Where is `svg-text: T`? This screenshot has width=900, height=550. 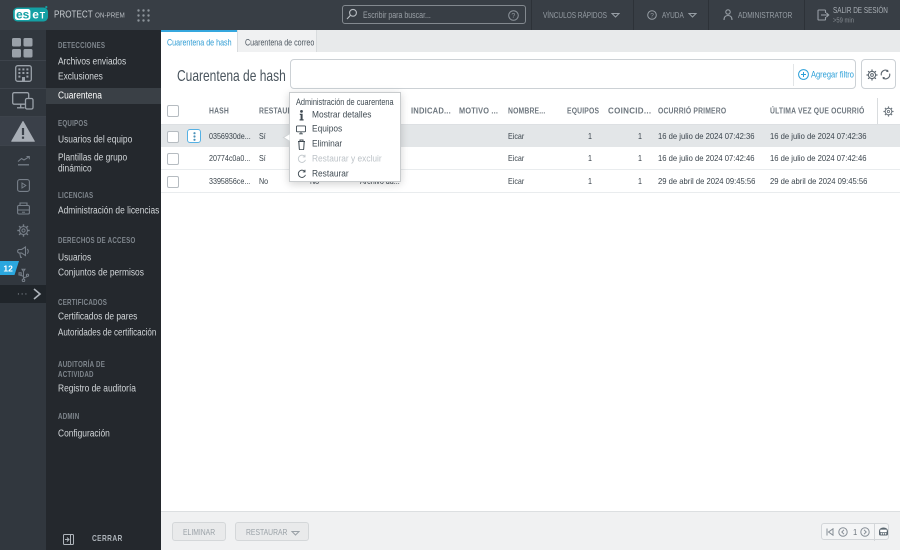 svg-text: T is located at coordinates (43, 16).